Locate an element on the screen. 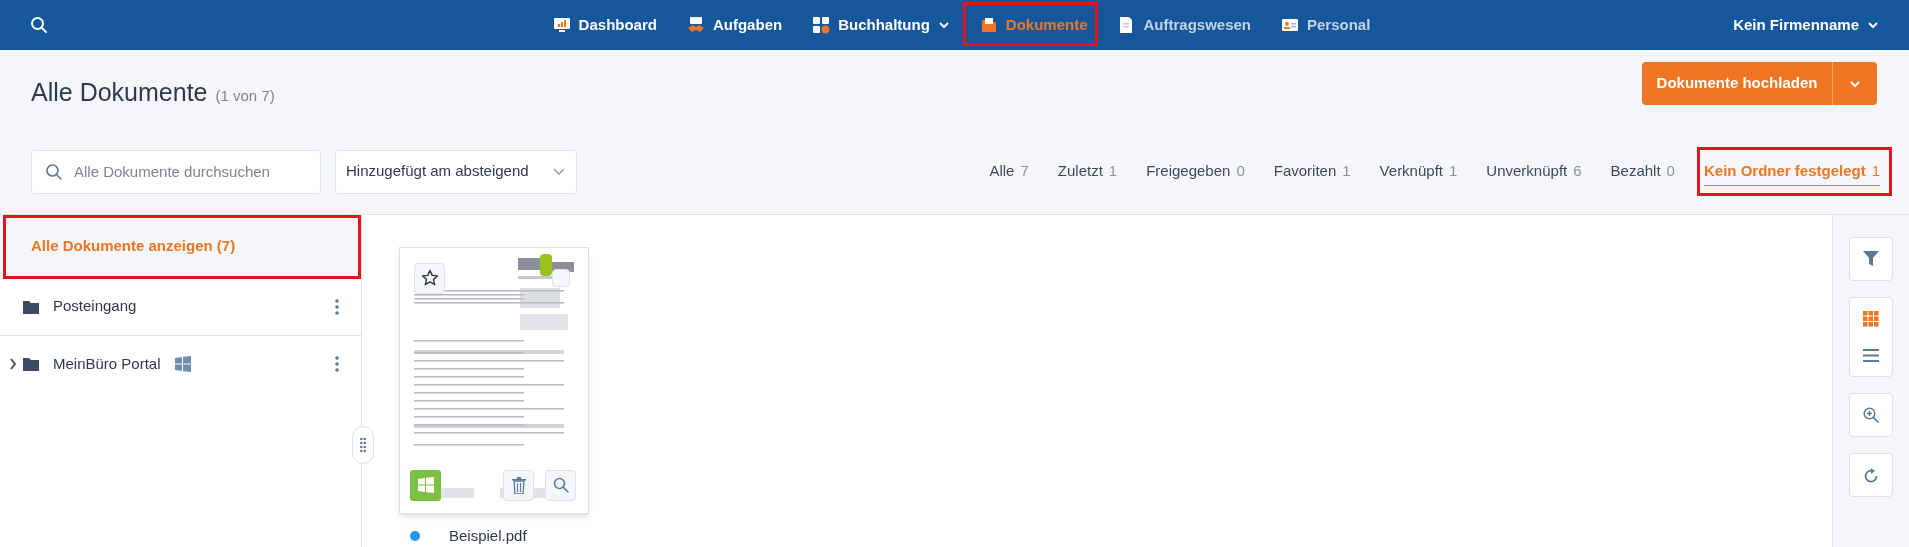 Image resolution: width=1909 pixels, height=547 pixels. filter-icon is located at coordinates (1870, 258).